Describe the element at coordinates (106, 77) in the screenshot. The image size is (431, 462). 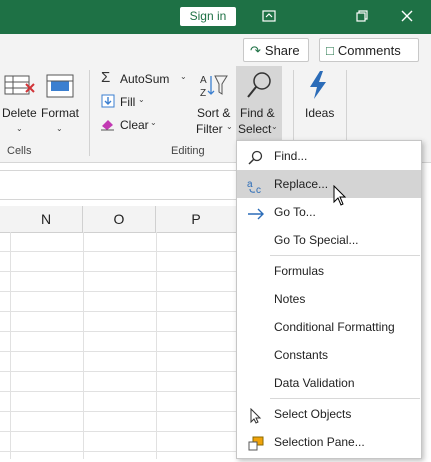
I see `autosum-icon: Σ` at that location.